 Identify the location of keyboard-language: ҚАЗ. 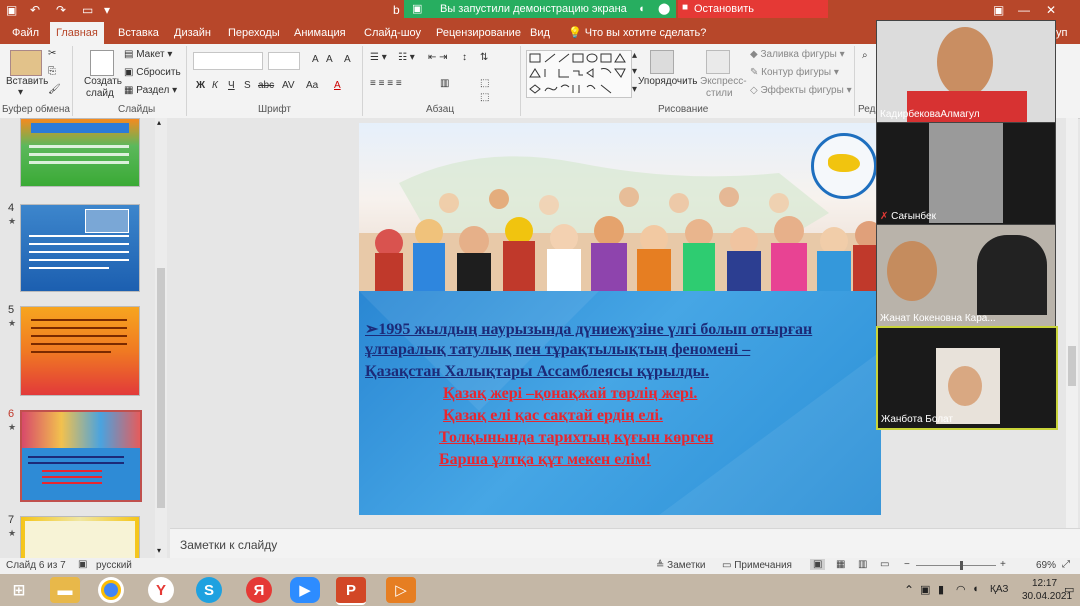
(999, 589).